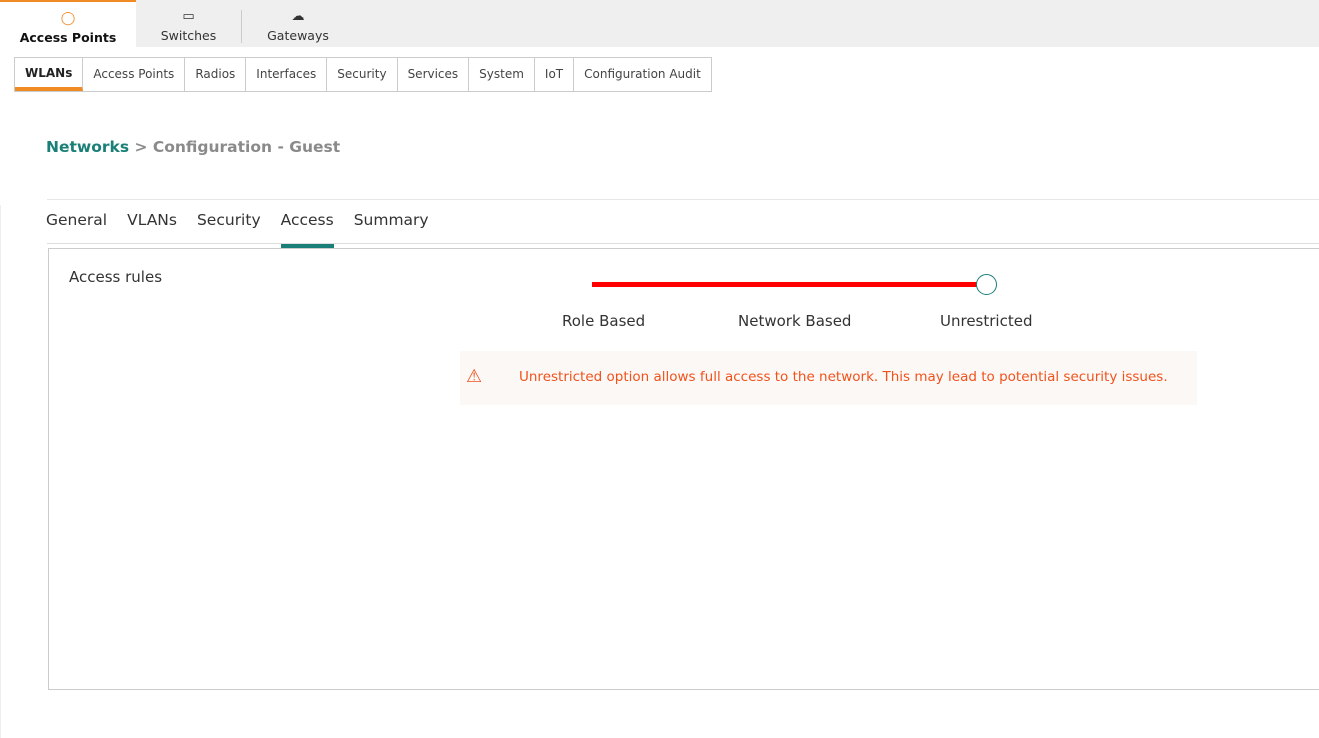  Describe the element at coordinates (49, 74) in the screenshot. I see `subnav-wlans: WLANs` at that location.